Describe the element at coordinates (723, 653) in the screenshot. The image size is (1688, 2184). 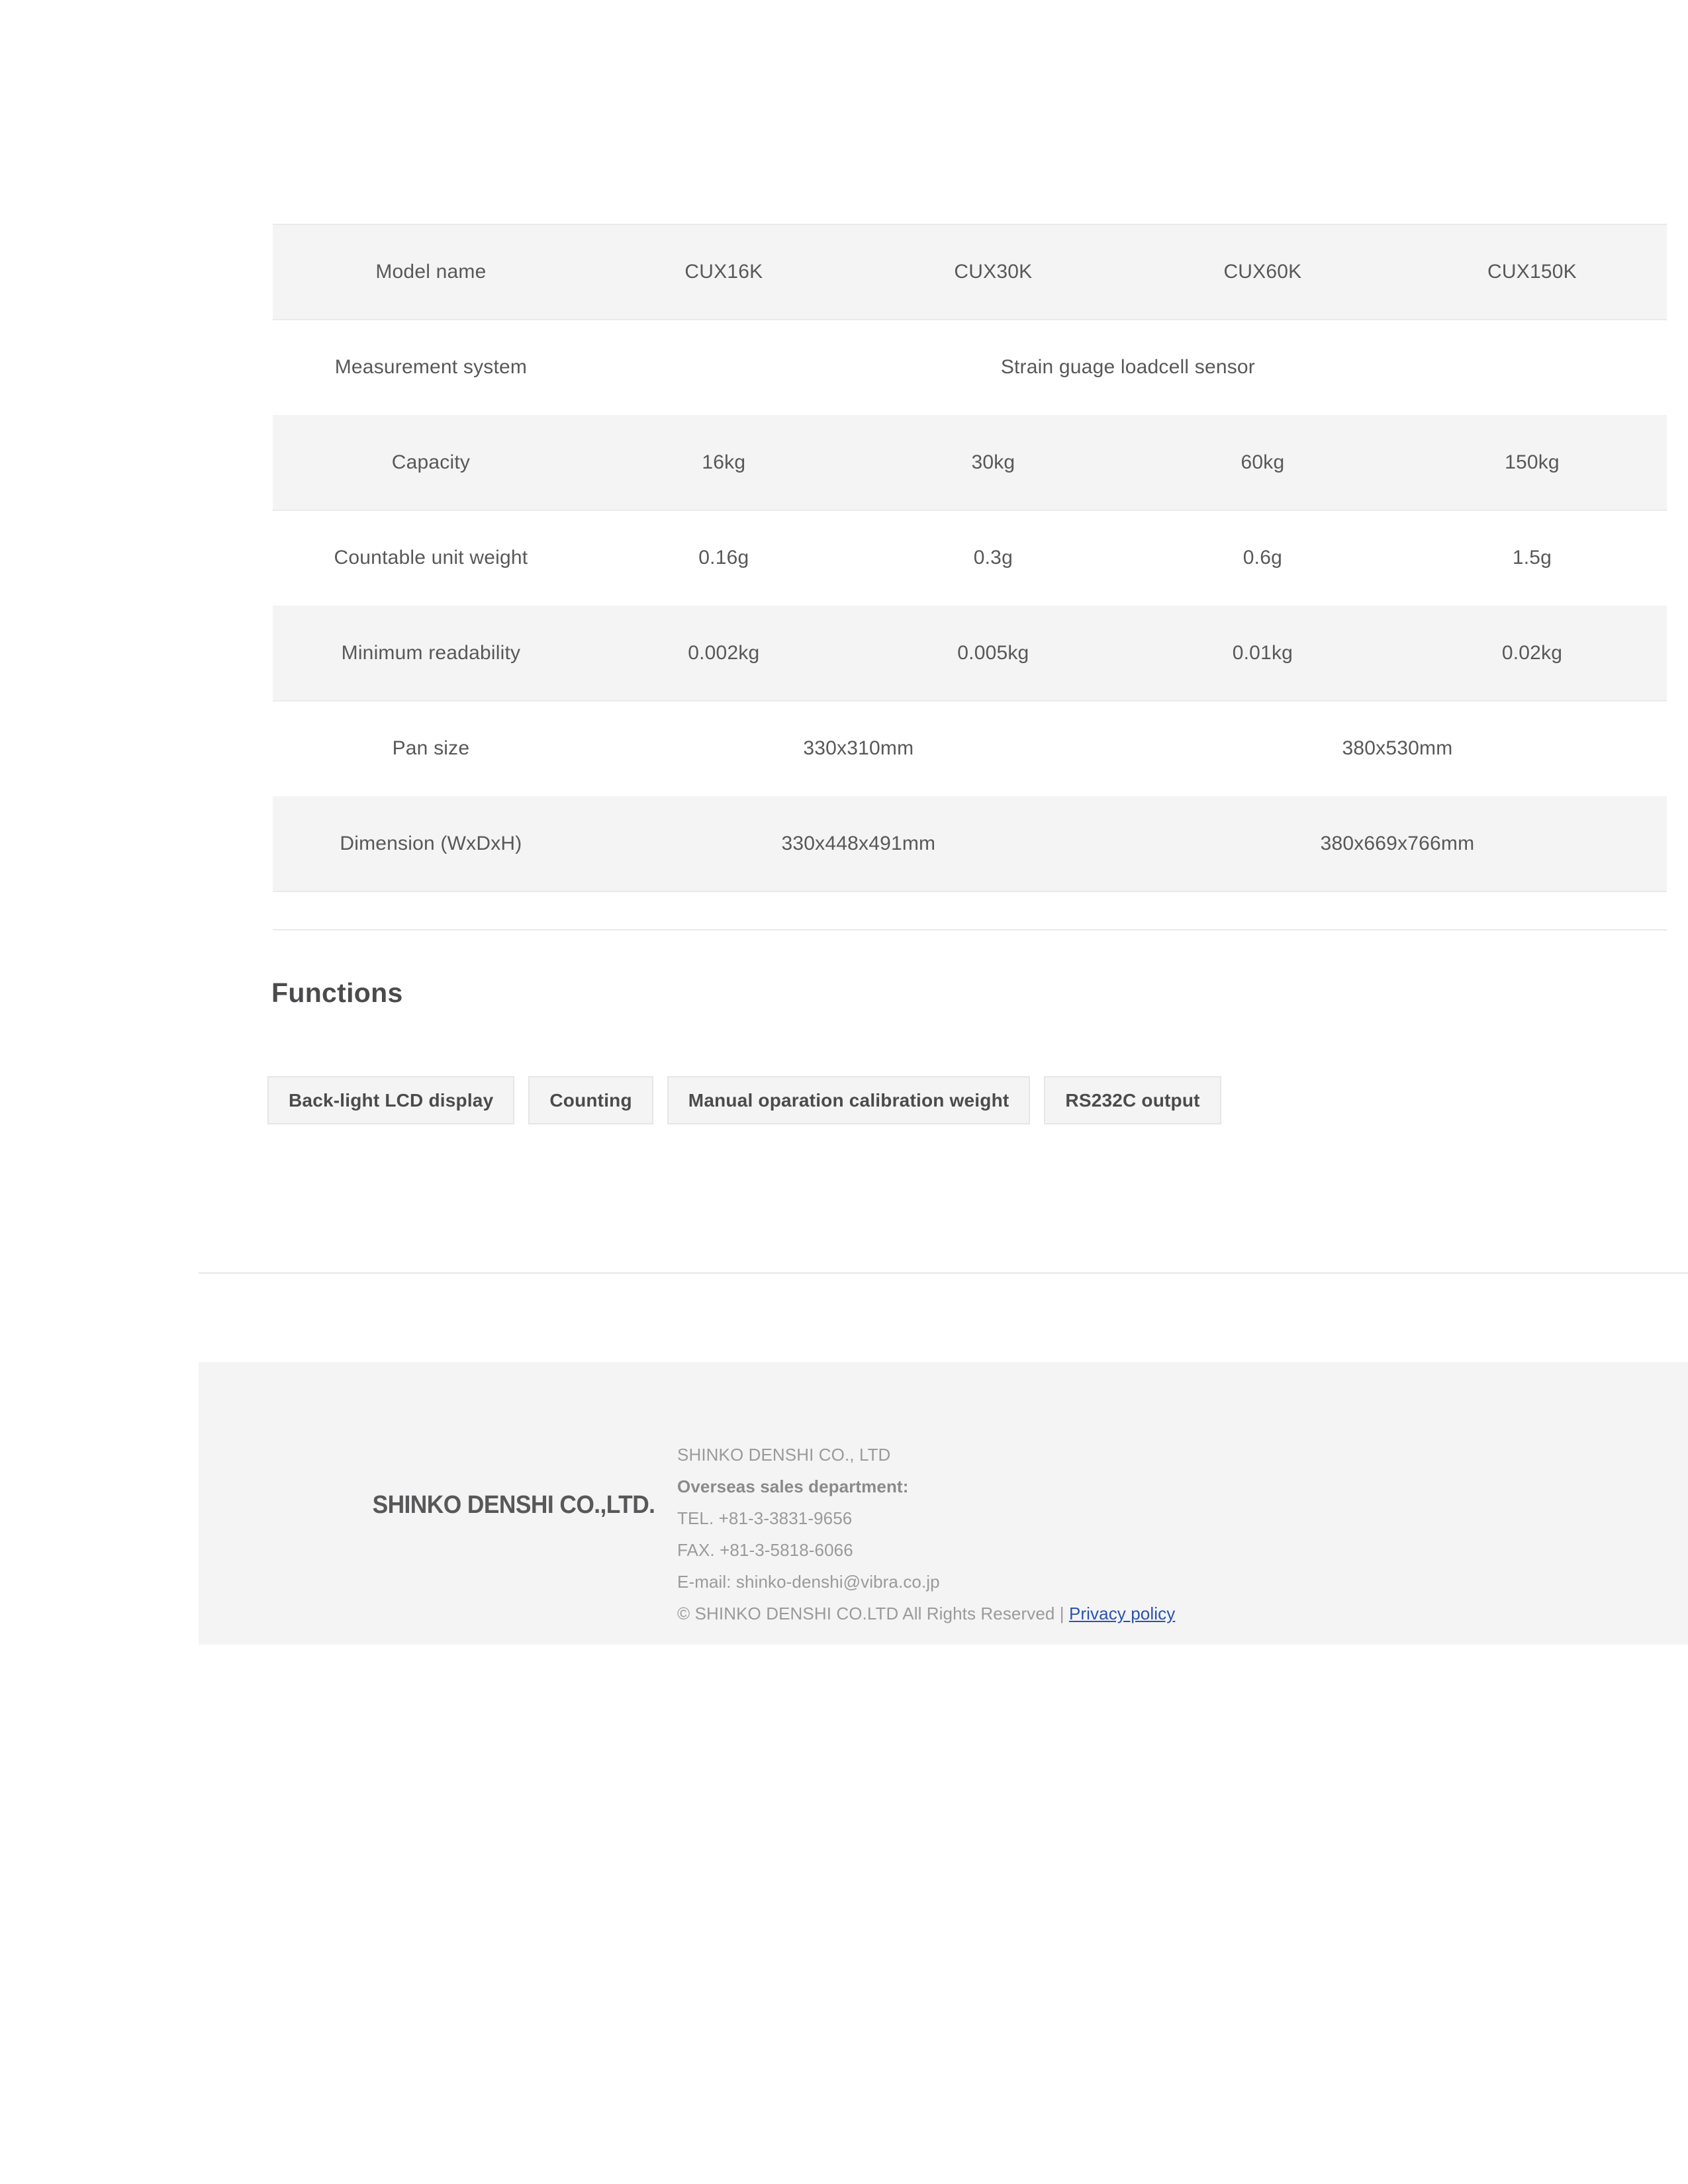
I see `table-cell: 0.002kg` at that location.